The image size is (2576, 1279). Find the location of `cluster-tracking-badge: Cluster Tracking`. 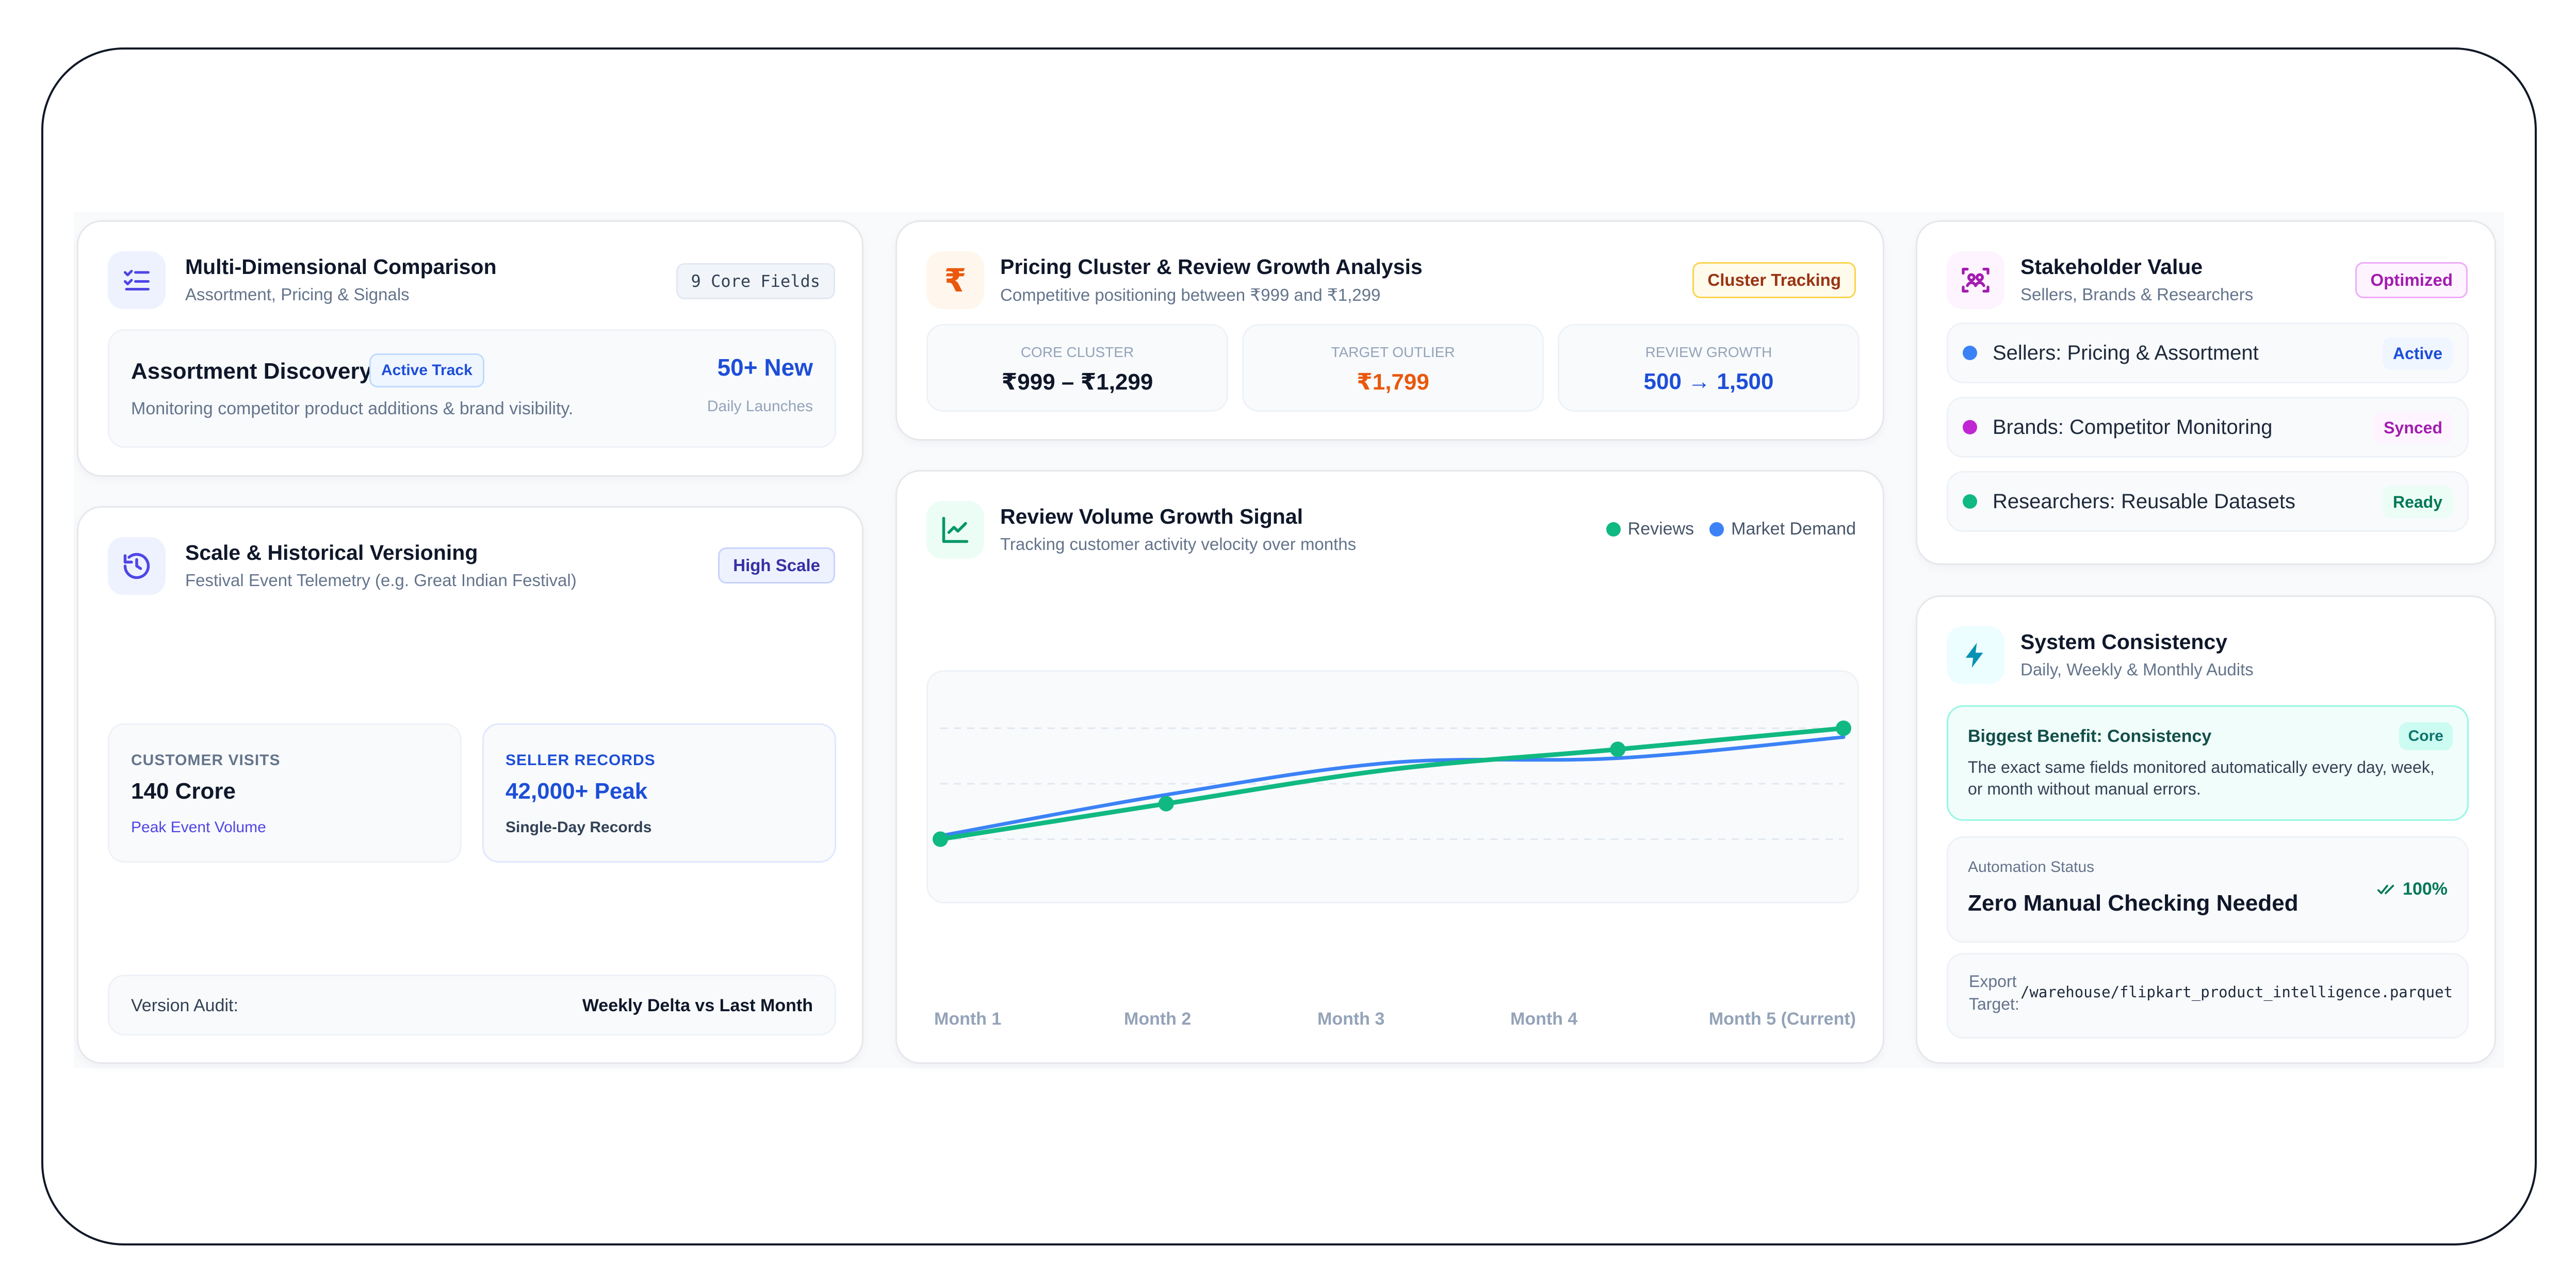

cluster-tracking-badge: Cluster Tracking is located at coordinates (1774, 280).